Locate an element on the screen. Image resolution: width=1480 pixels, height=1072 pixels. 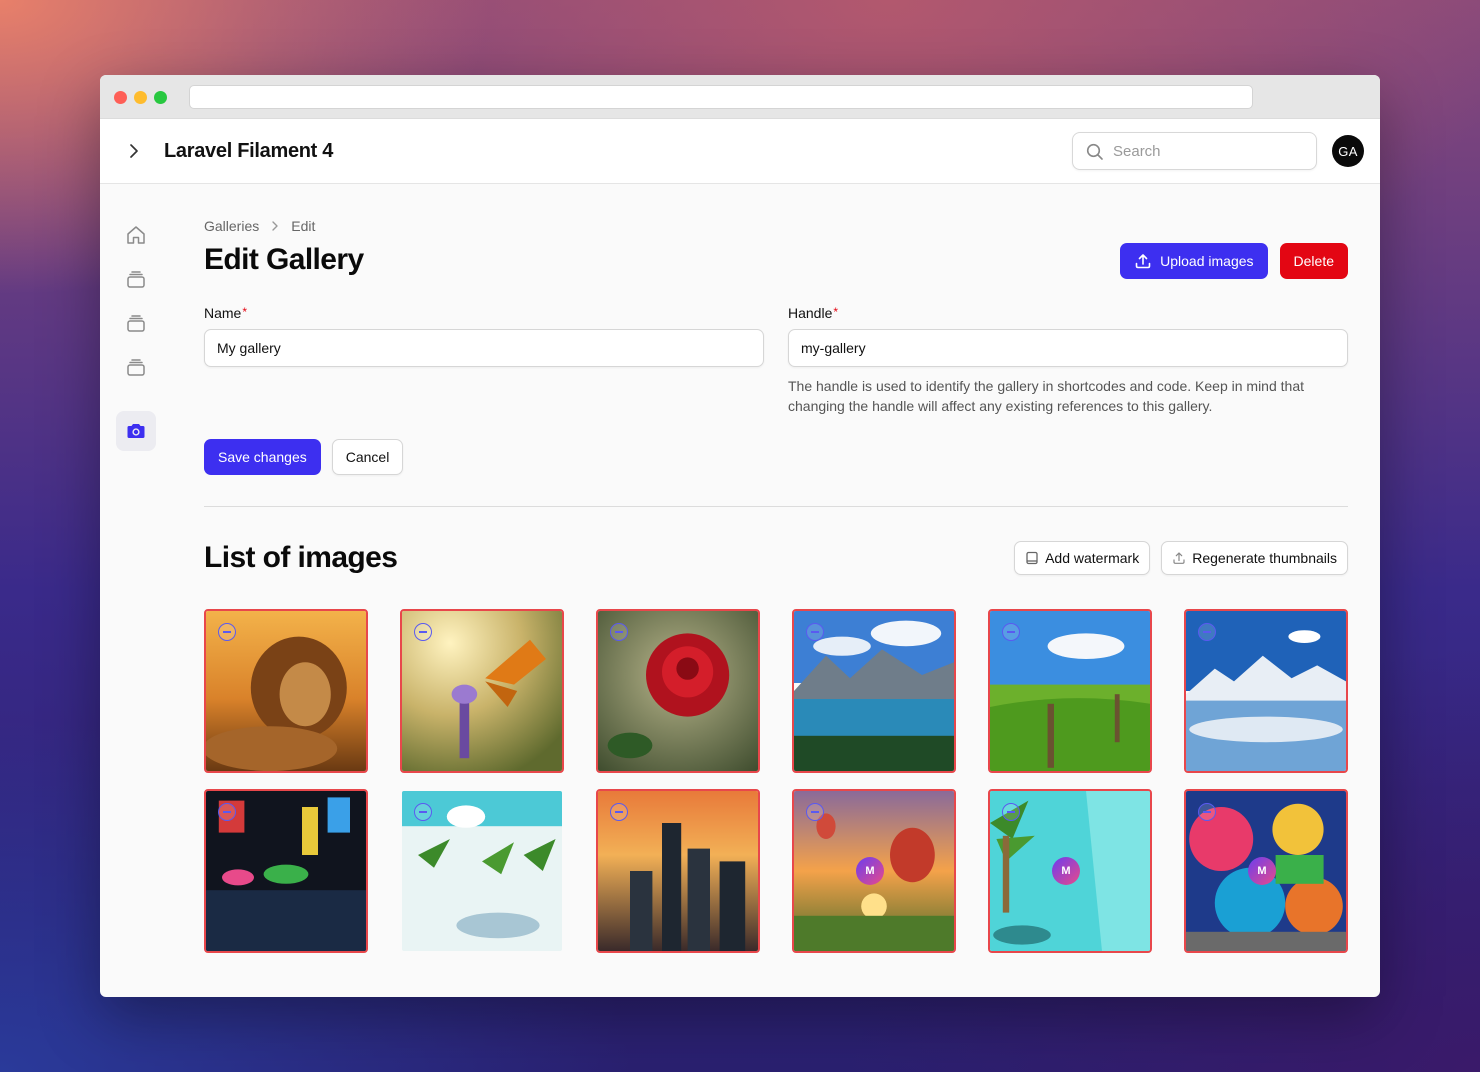
delete-button: Delete is located at coordinates (1313, 261).